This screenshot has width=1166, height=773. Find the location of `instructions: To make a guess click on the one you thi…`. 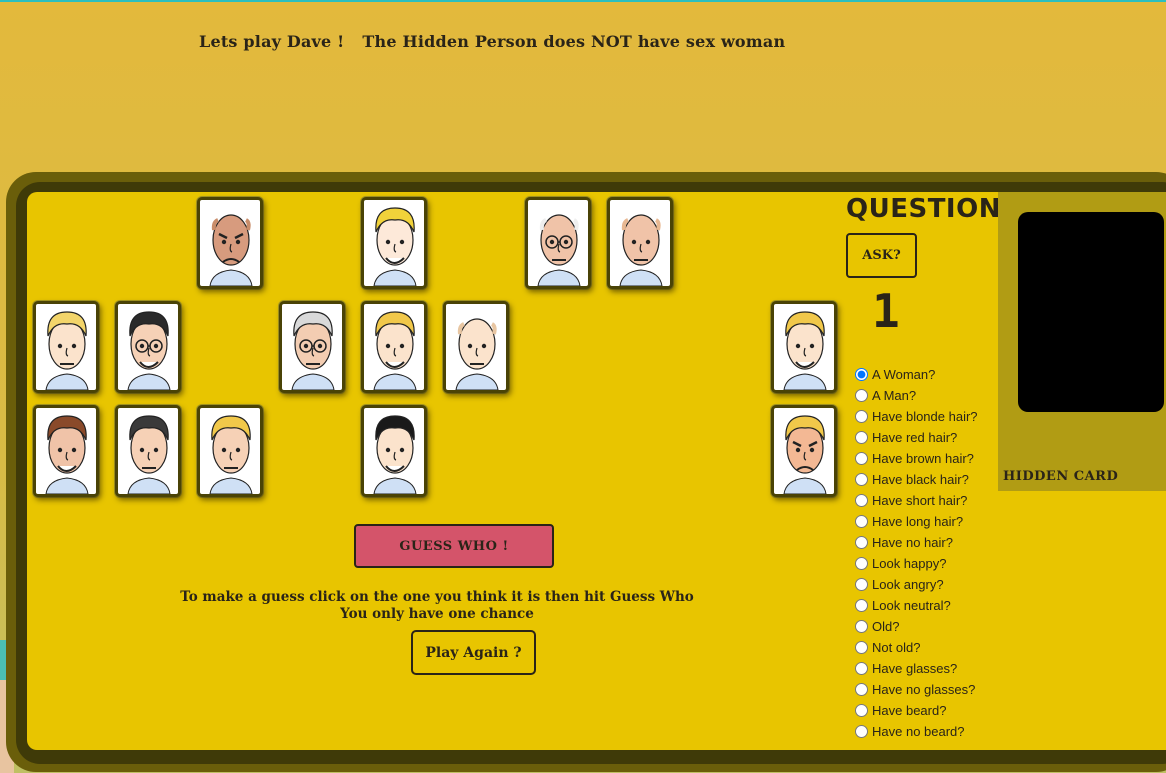

instructions: To make a guess click on the one you thi… is located at coordinates (437, 606).